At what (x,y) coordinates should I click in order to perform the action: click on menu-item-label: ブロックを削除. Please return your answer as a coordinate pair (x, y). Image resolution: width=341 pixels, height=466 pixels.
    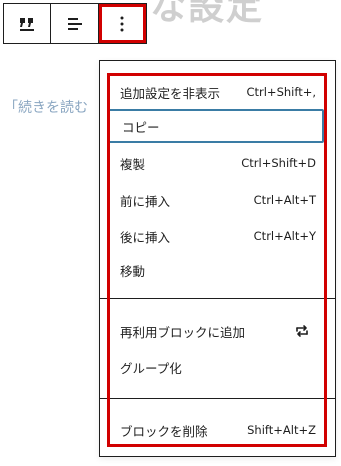
    Looking at the image, I should click on (164, 431).